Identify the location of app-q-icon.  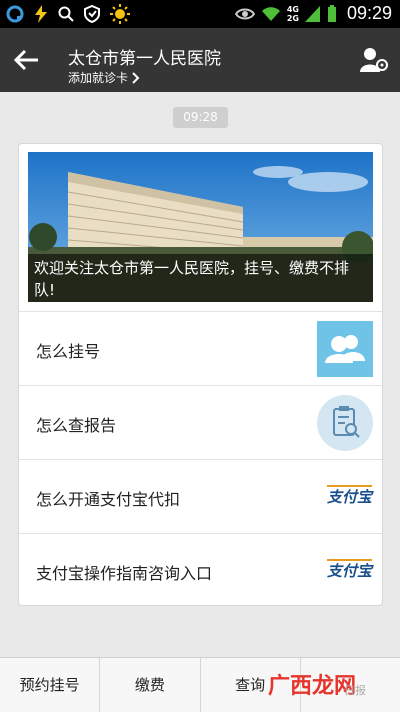
(15, 14).